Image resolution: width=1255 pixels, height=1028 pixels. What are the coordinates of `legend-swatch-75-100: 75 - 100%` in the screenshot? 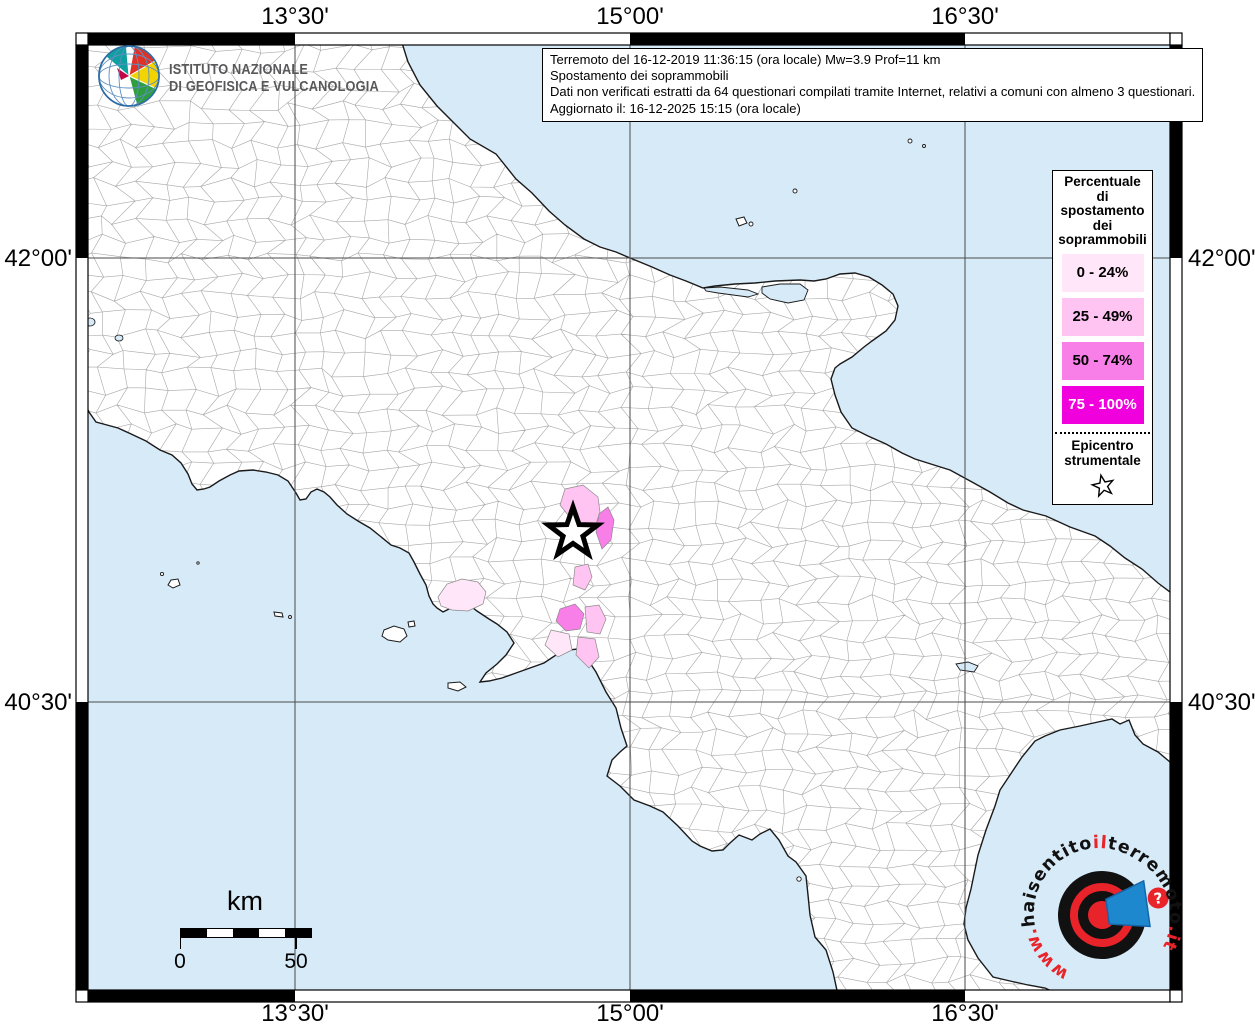 It's located at (1102, 404).